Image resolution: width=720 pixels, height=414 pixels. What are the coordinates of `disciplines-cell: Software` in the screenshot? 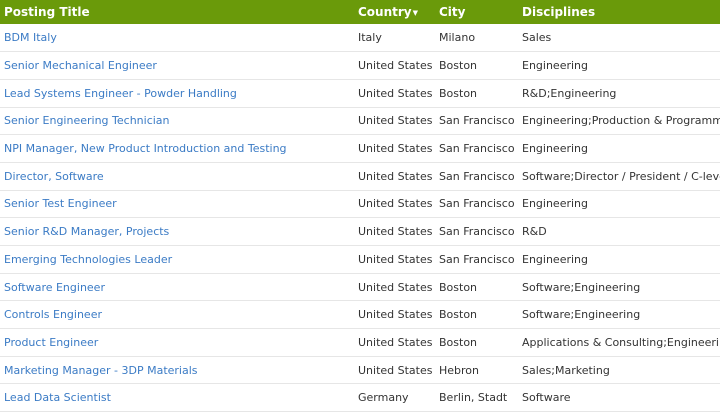 It's located at (546, 398).